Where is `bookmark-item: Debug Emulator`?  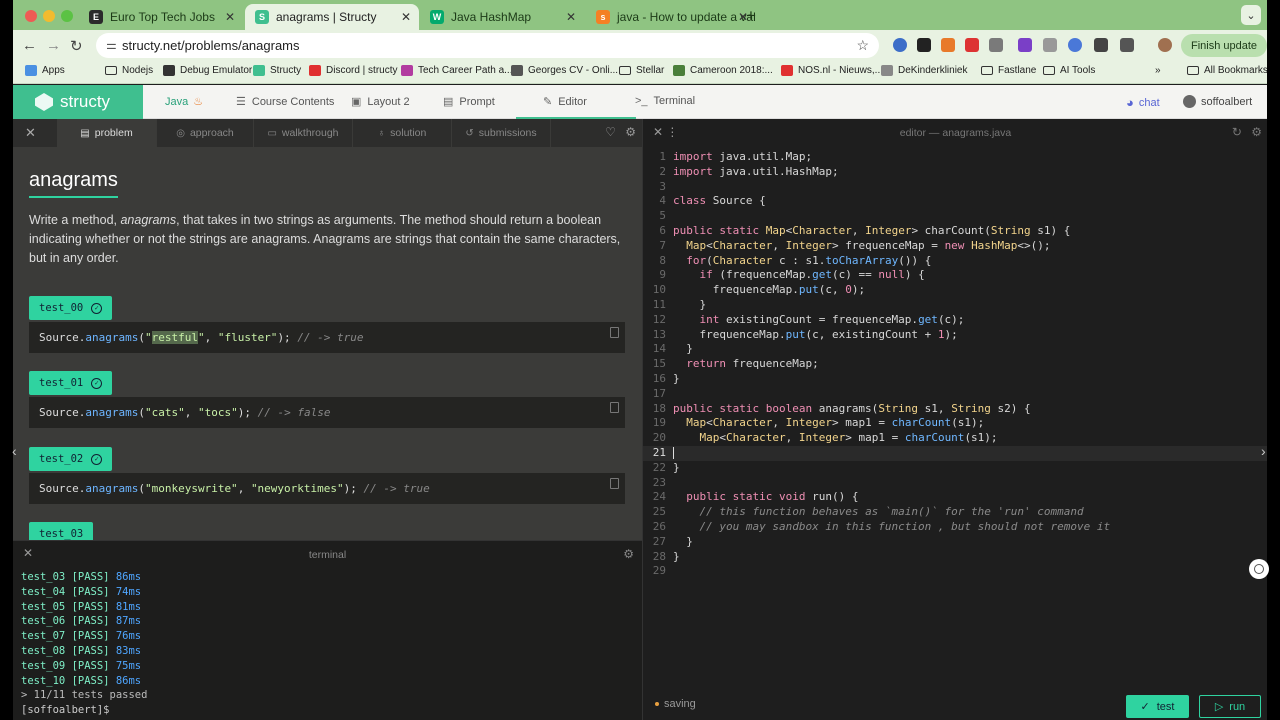 bookmark-item: Debug Emulator is located at coordinates (207, 70).